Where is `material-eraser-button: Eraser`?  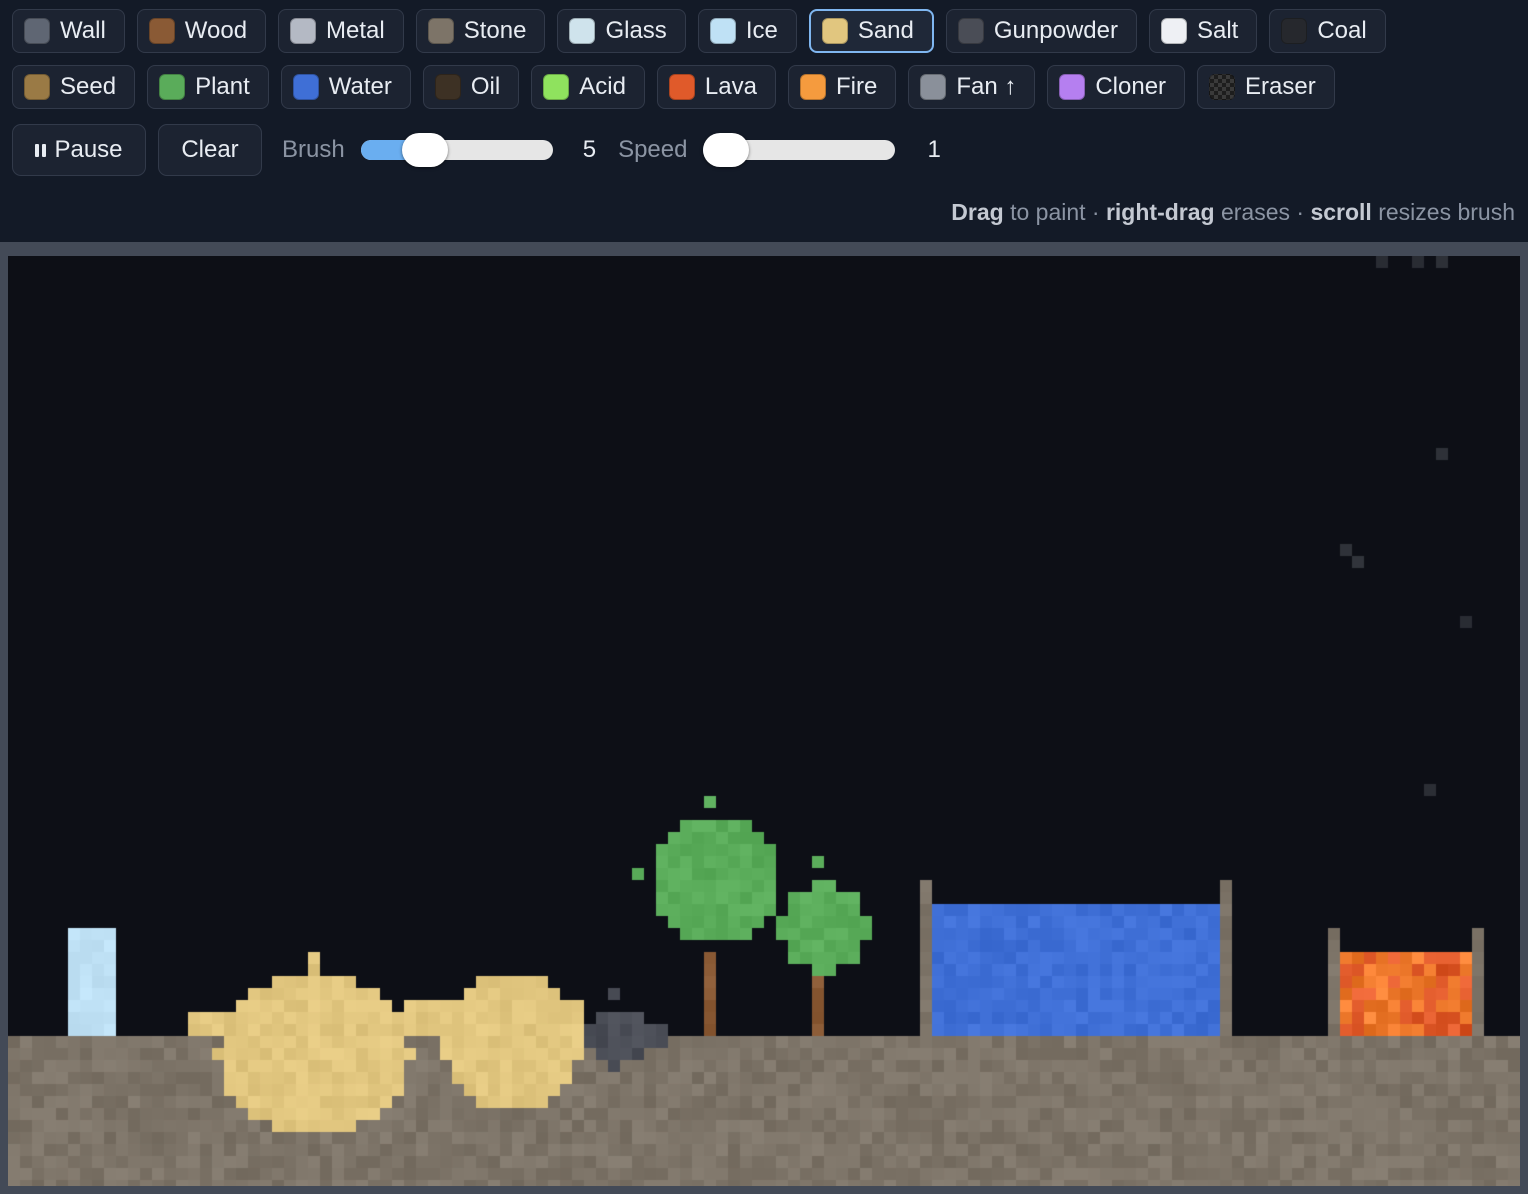 material-eraser-button: Eraser is located at coordinates (1266, 87).